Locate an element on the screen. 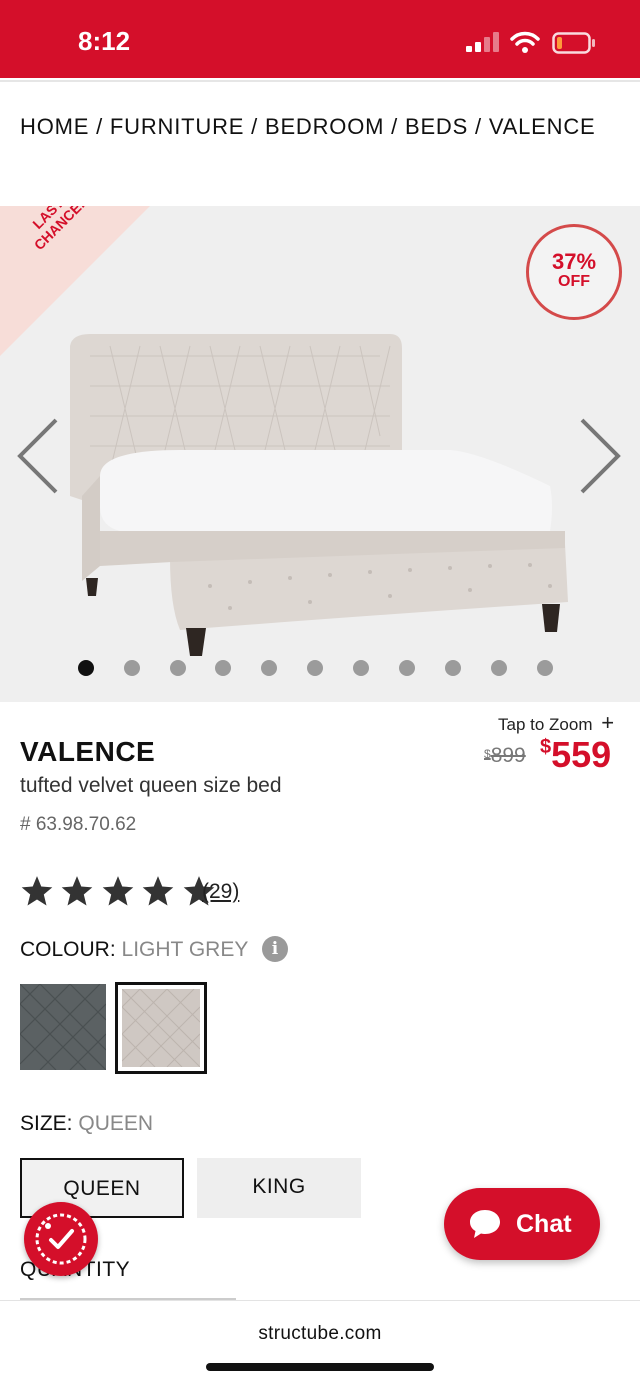 Image resolution: width=640 pixels, height=1386 pixels. size-label-text: SIZE: is located at coordinates (46, 1123).